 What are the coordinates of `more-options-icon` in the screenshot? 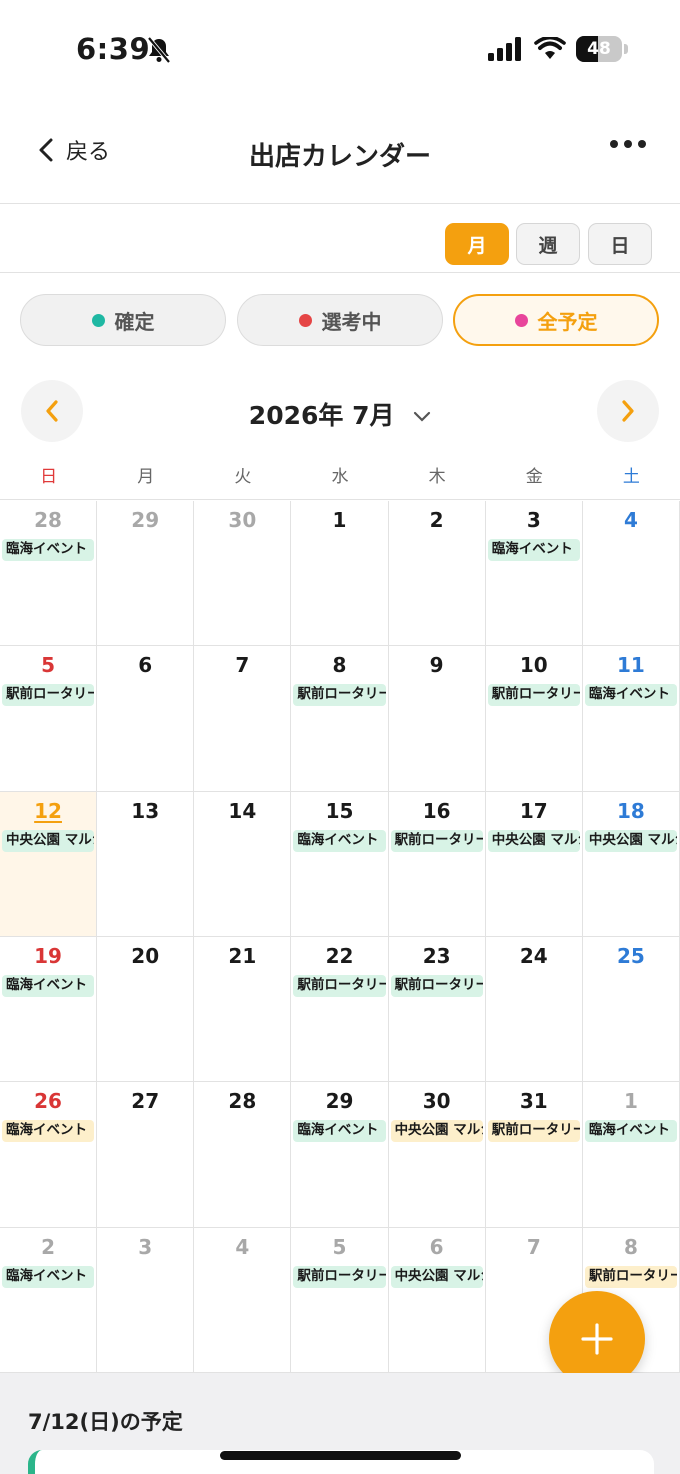 It's located at (628, 144).